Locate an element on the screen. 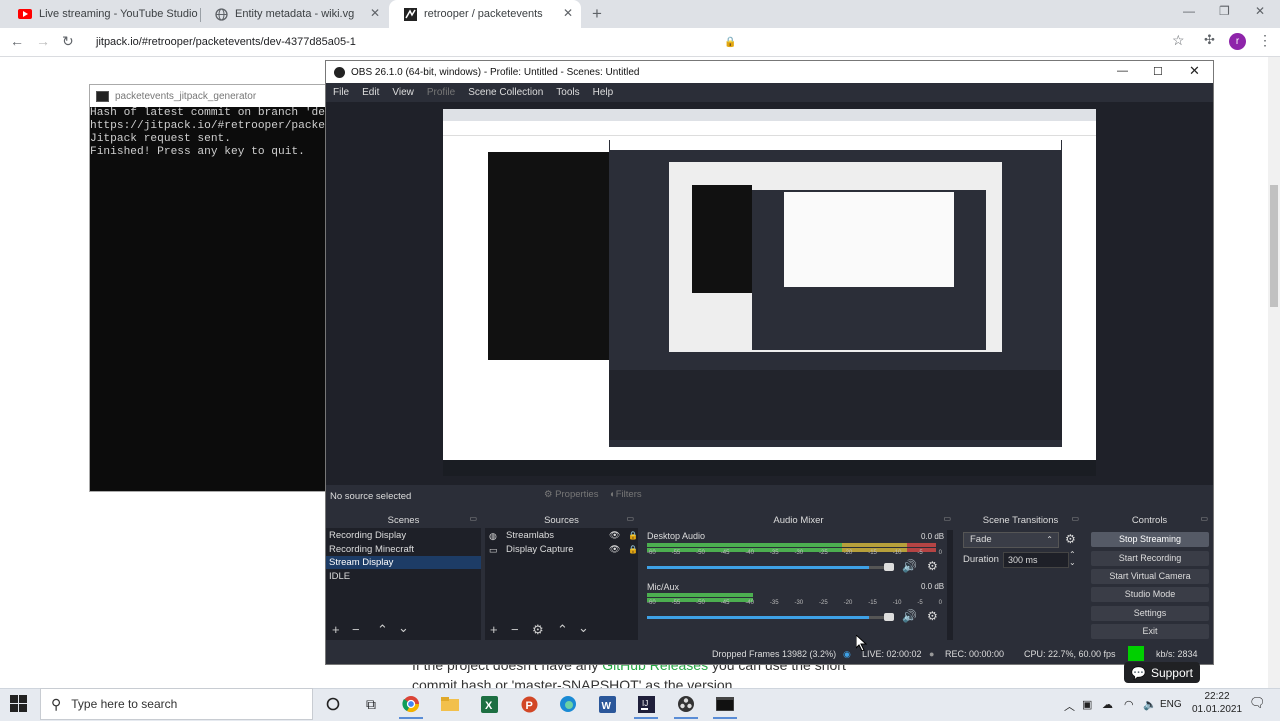 This screenshot has height=721, width=1280. remove-source-button: − is located at coordinates (515, 629).